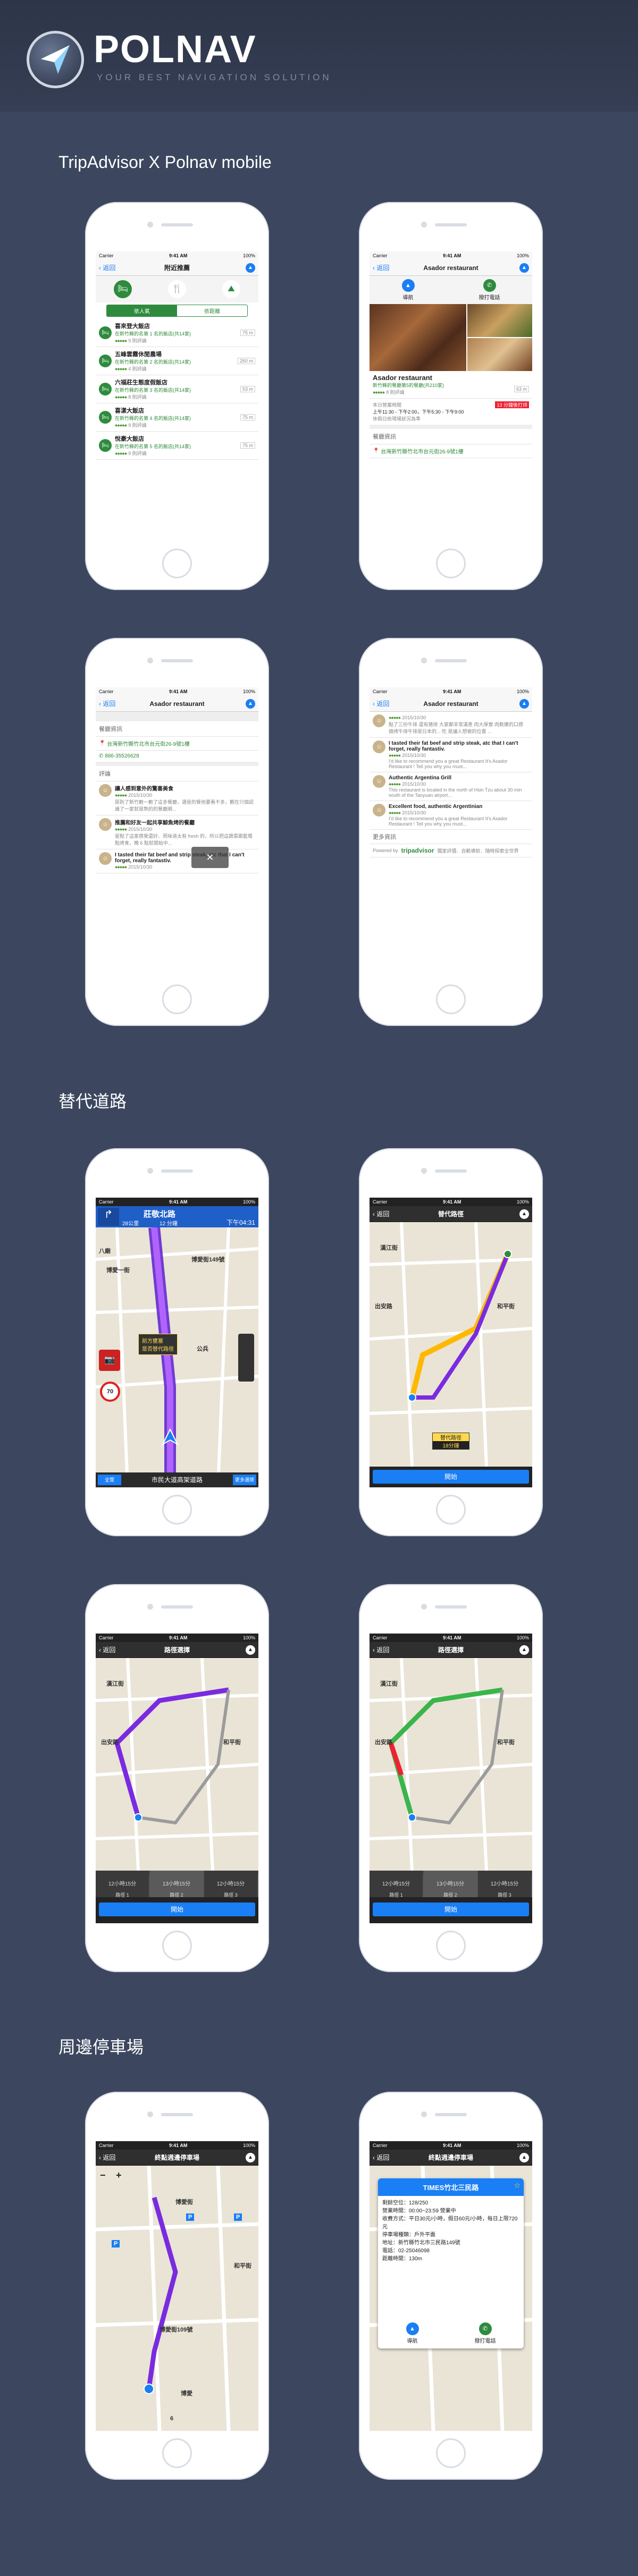 This screenshot has height=2576, width=638. Describe the element at coordinates (177, 2298) in the screenshot. I see `map-view: − + P P P 博愛街 和平街 博愛街109號 博愛 6` at that location.